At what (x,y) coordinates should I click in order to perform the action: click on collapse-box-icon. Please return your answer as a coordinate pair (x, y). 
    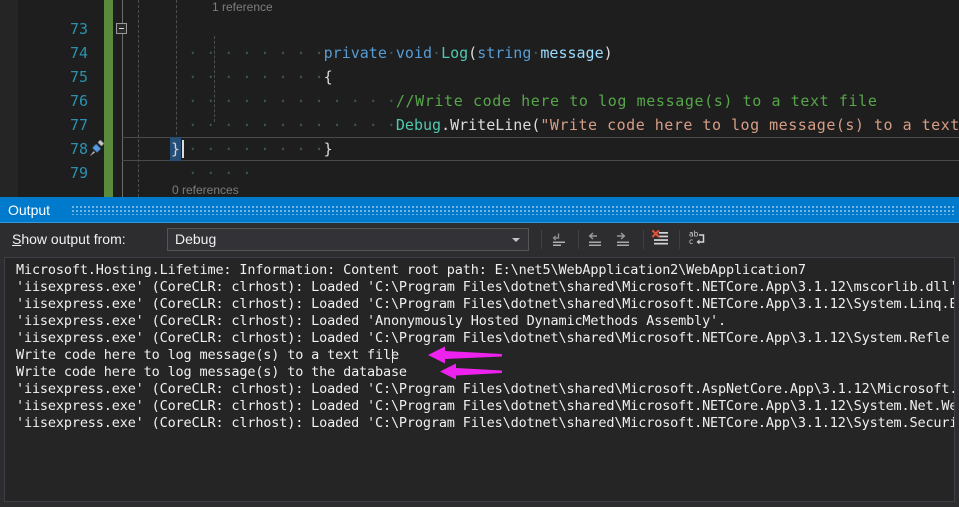
    Looking at the image, I should click on (121, 28).